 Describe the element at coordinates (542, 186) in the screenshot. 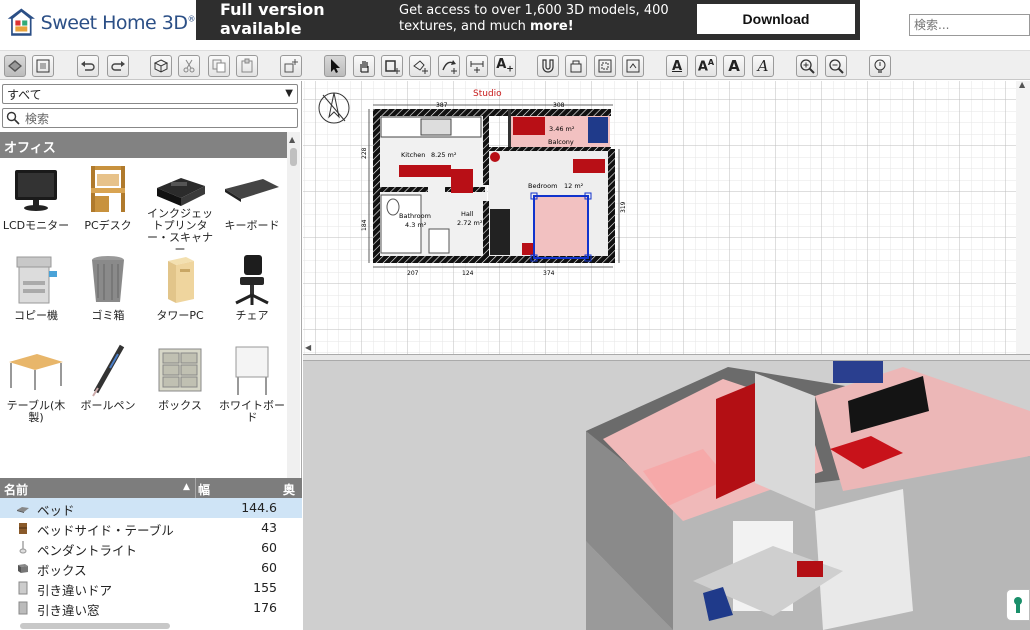

I see `room-name-bedroom: Bedroom` at that location.